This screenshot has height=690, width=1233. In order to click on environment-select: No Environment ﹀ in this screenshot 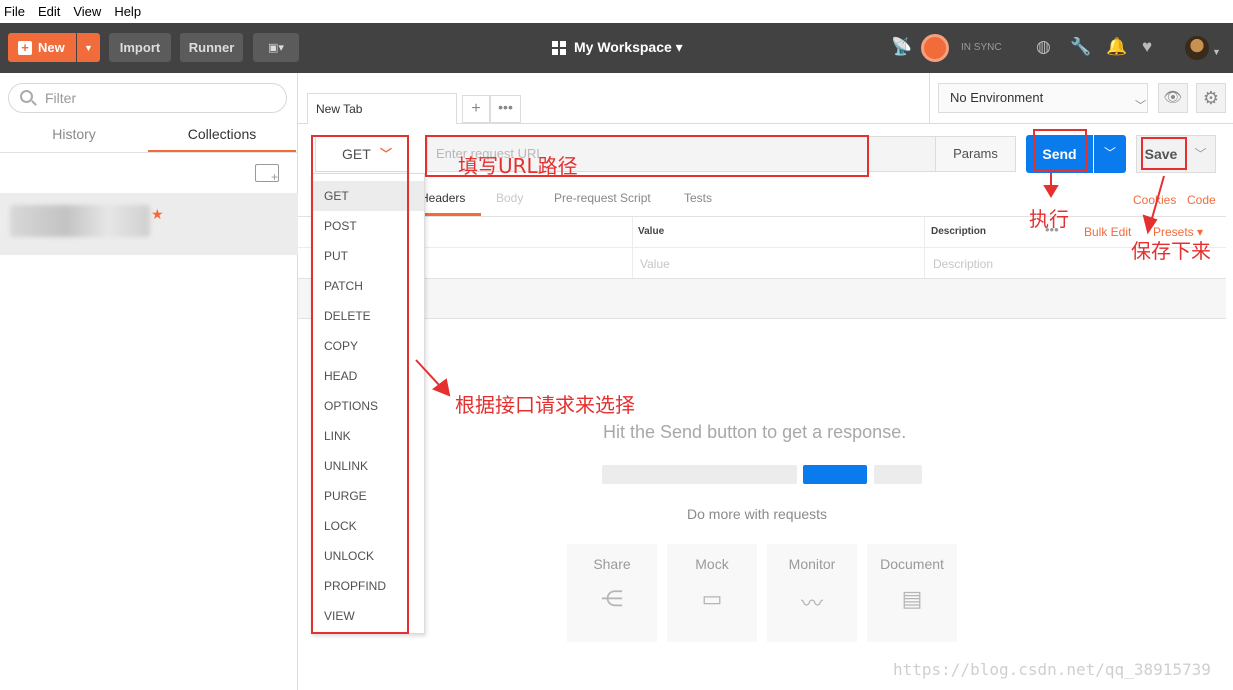, I will do `click(1043, 98)`.